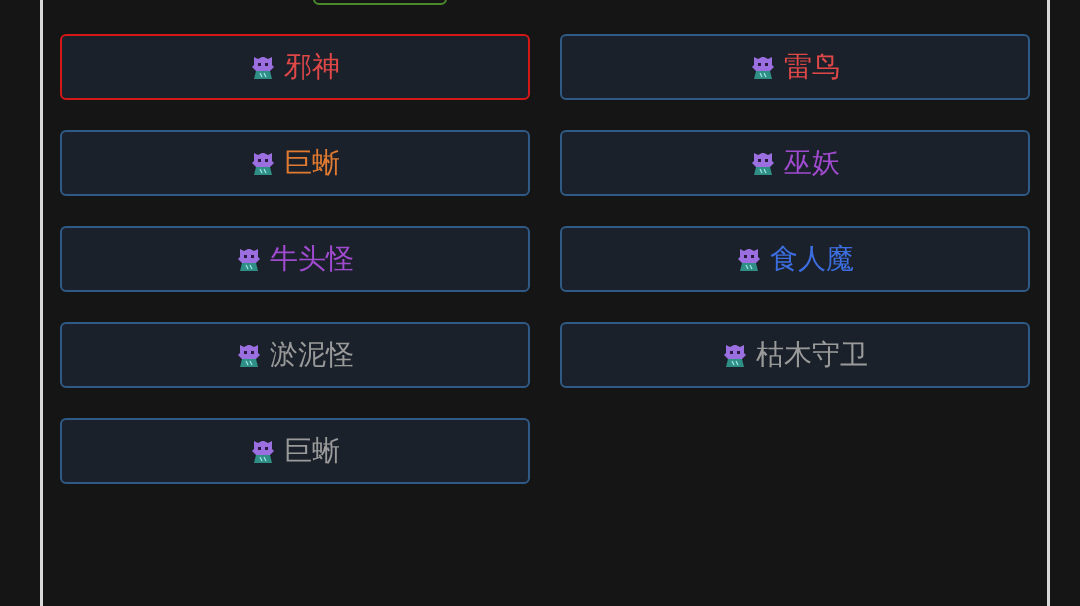 The width and height of the screenshot is (1080, 606). What do you see at coordinates (795, 67) in the screenshot?
I see `monster-button: 雷鸟` at bounding box center [795, 67].